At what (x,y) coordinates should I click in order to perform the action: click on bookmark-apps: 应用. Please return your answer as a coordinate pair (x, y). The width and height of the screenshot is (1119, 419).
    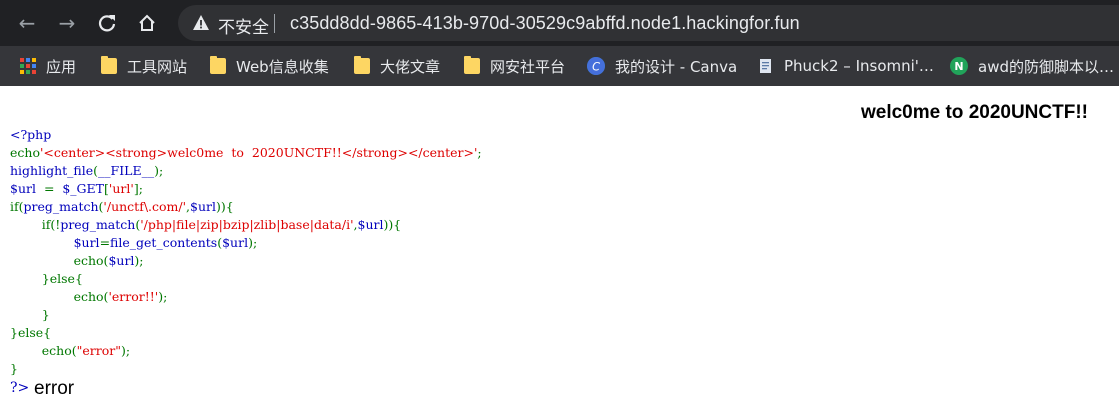
    Looking at the image, I should click on (48, 66).